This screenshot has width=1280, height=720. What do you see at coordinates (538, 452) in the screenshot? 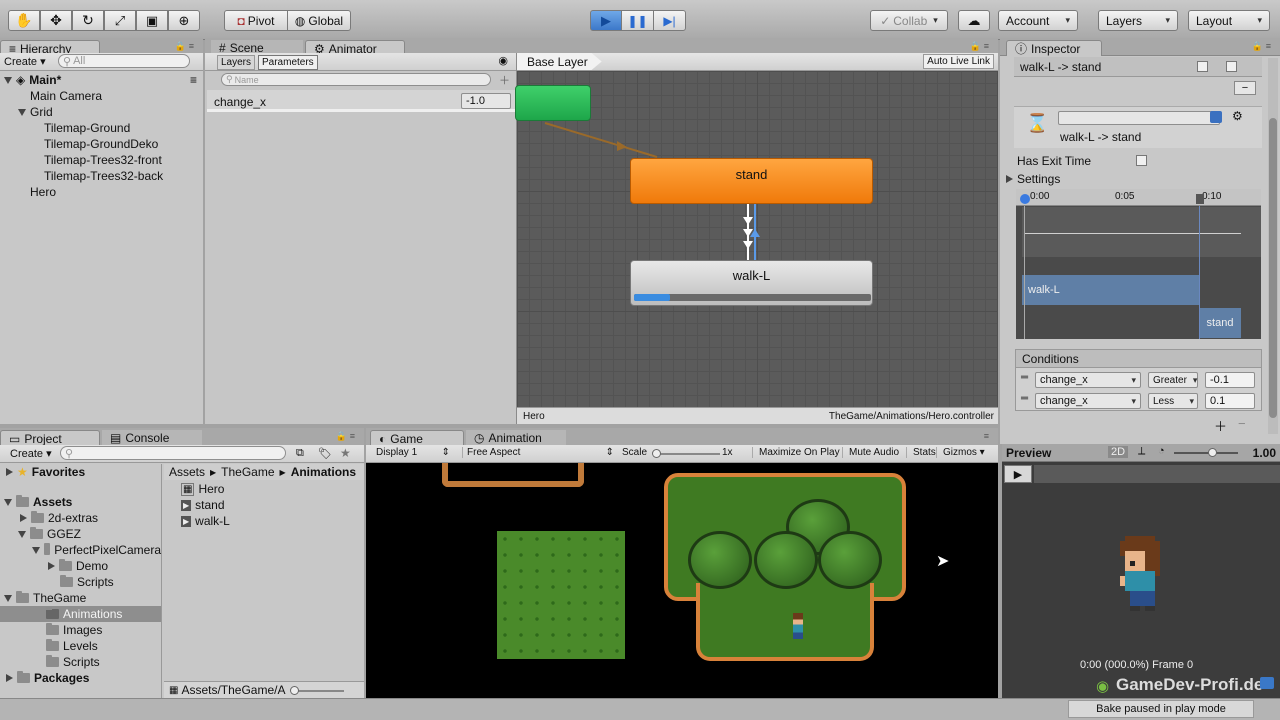
I see `aspect-dropdown: Free Aspect ⇕` at bounding box center [538, 452].